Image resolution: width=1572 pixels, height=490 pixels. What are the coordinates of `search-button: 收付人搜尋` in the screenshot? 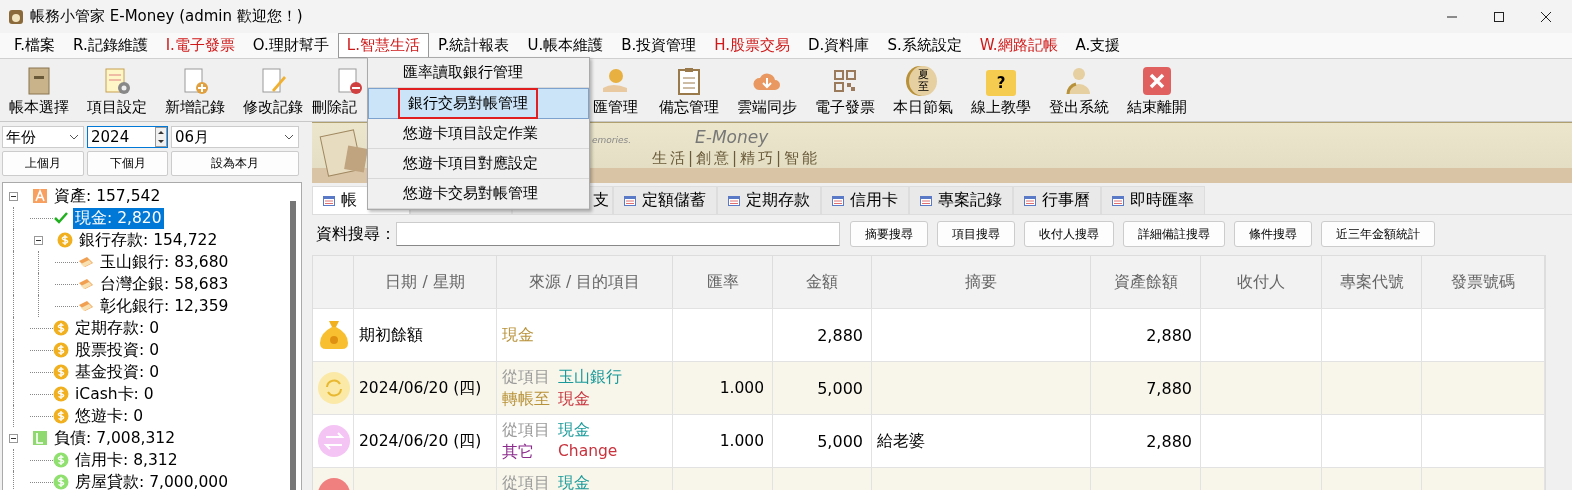 It's located at (1069, 234).